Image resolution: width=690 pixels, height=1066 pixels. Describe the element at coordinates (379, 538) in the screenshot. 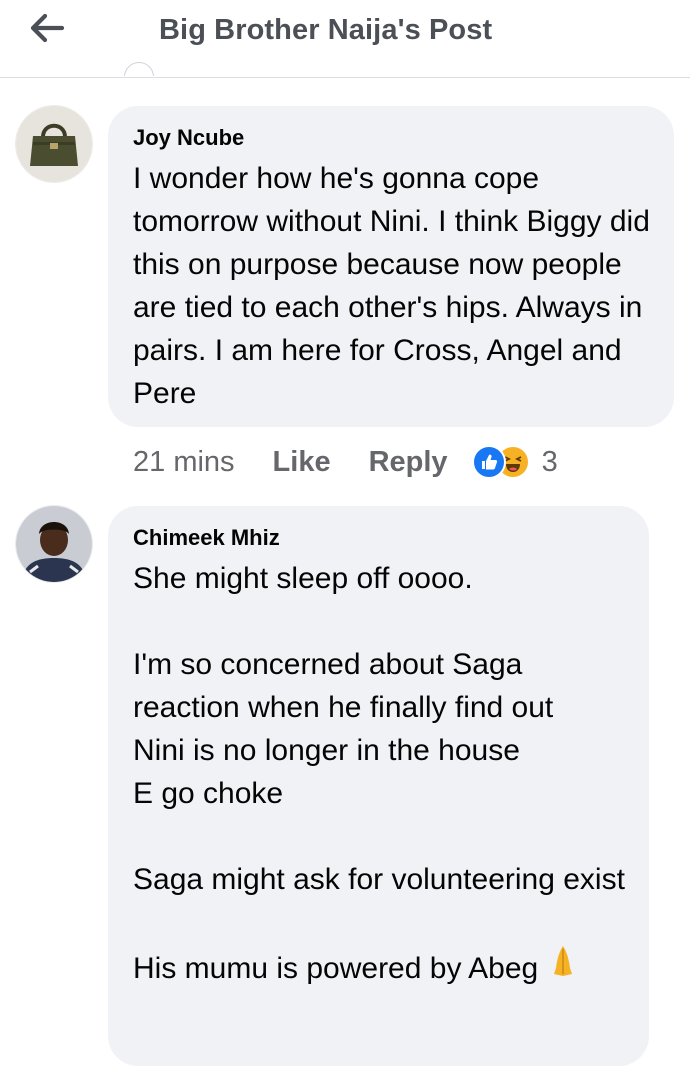

I see `comment-author: Chimeek Mhiz` at that location.